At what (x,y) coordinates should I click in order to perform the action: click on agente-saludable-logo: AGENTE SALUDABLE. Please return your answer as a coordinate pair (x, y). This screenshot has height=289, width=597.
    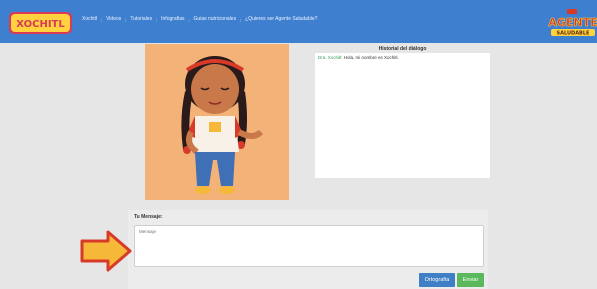
    Looking at the image, I should click on (572, 23).